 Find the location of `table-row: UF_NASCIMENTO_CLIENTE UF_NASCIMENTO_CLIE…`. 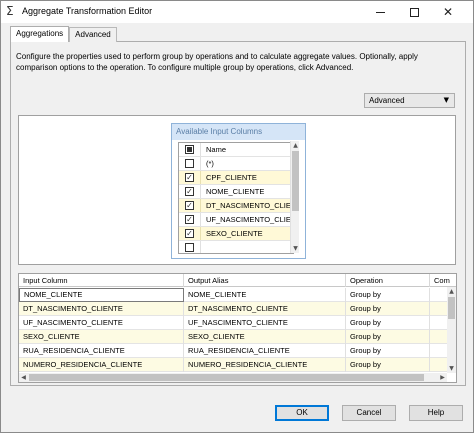

table-row: UF_NASCIMENTO_CLIENTE UF_NASCIMENTO_CLIE… is located at coordinates (233, 323).